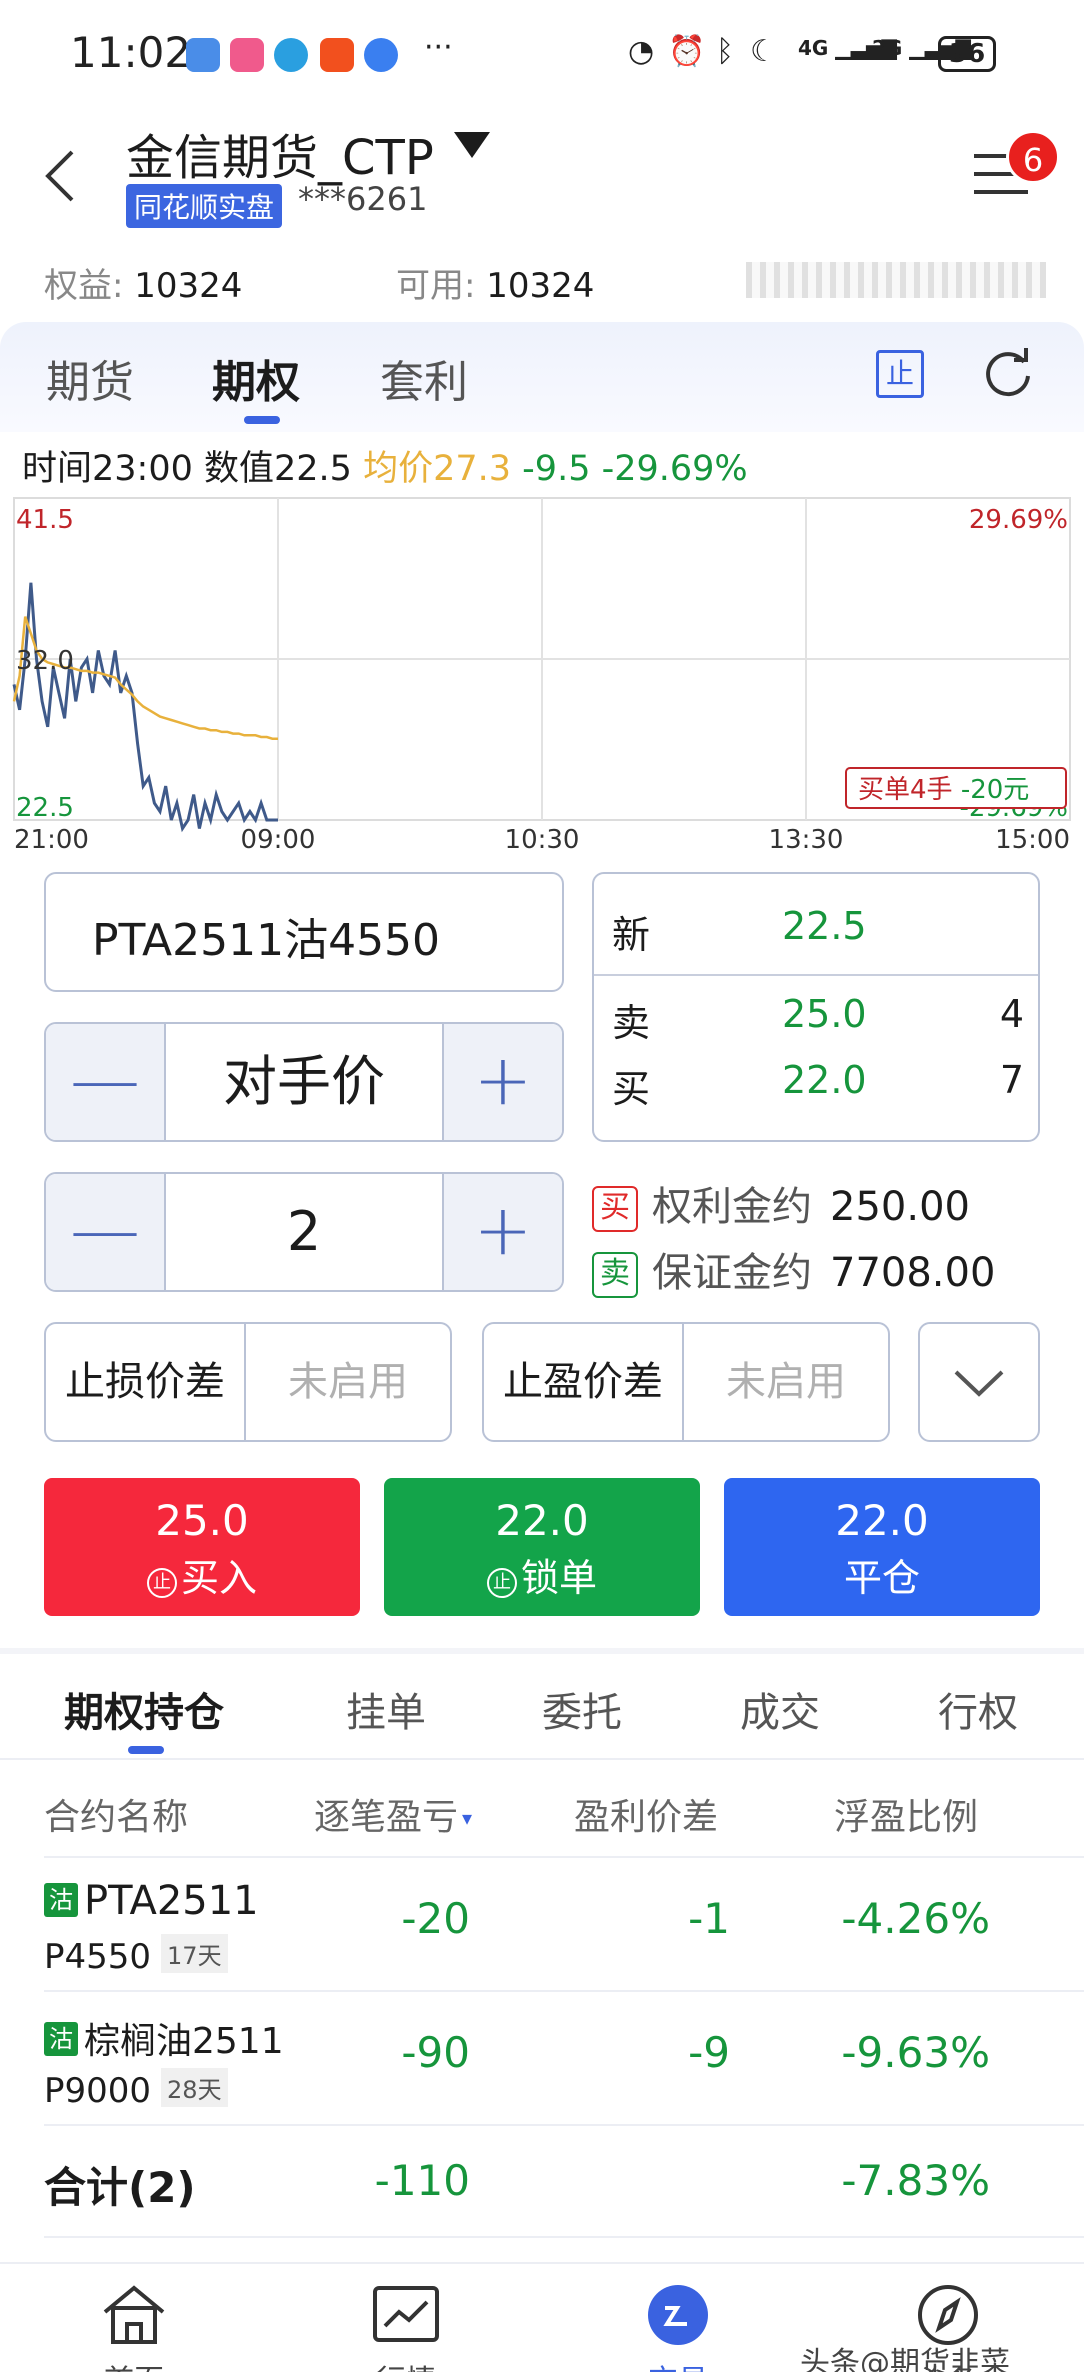 Image resolution: width=1084 pixels, height=2372 pixels. Describe the element at coordinates (824, 926) in the screenshot. I see `last-price-value: 22.5` at that location.